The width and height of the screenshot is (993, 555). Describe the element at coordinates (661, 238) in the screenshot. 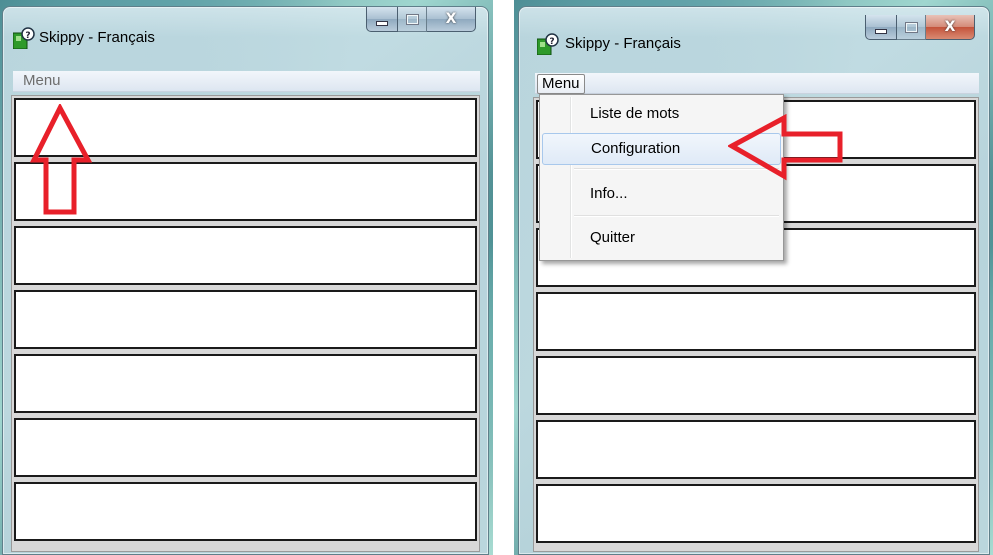

I see `menu-item-quitter: Quitter` at that location.